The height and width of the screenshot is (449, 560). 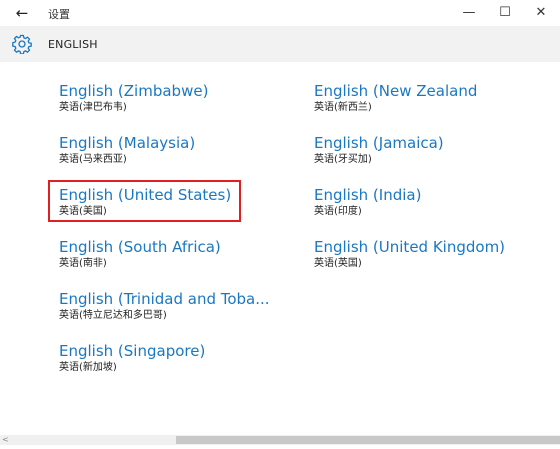 I want to click on language-name: English (South Africa), so click(x=140, y=247).